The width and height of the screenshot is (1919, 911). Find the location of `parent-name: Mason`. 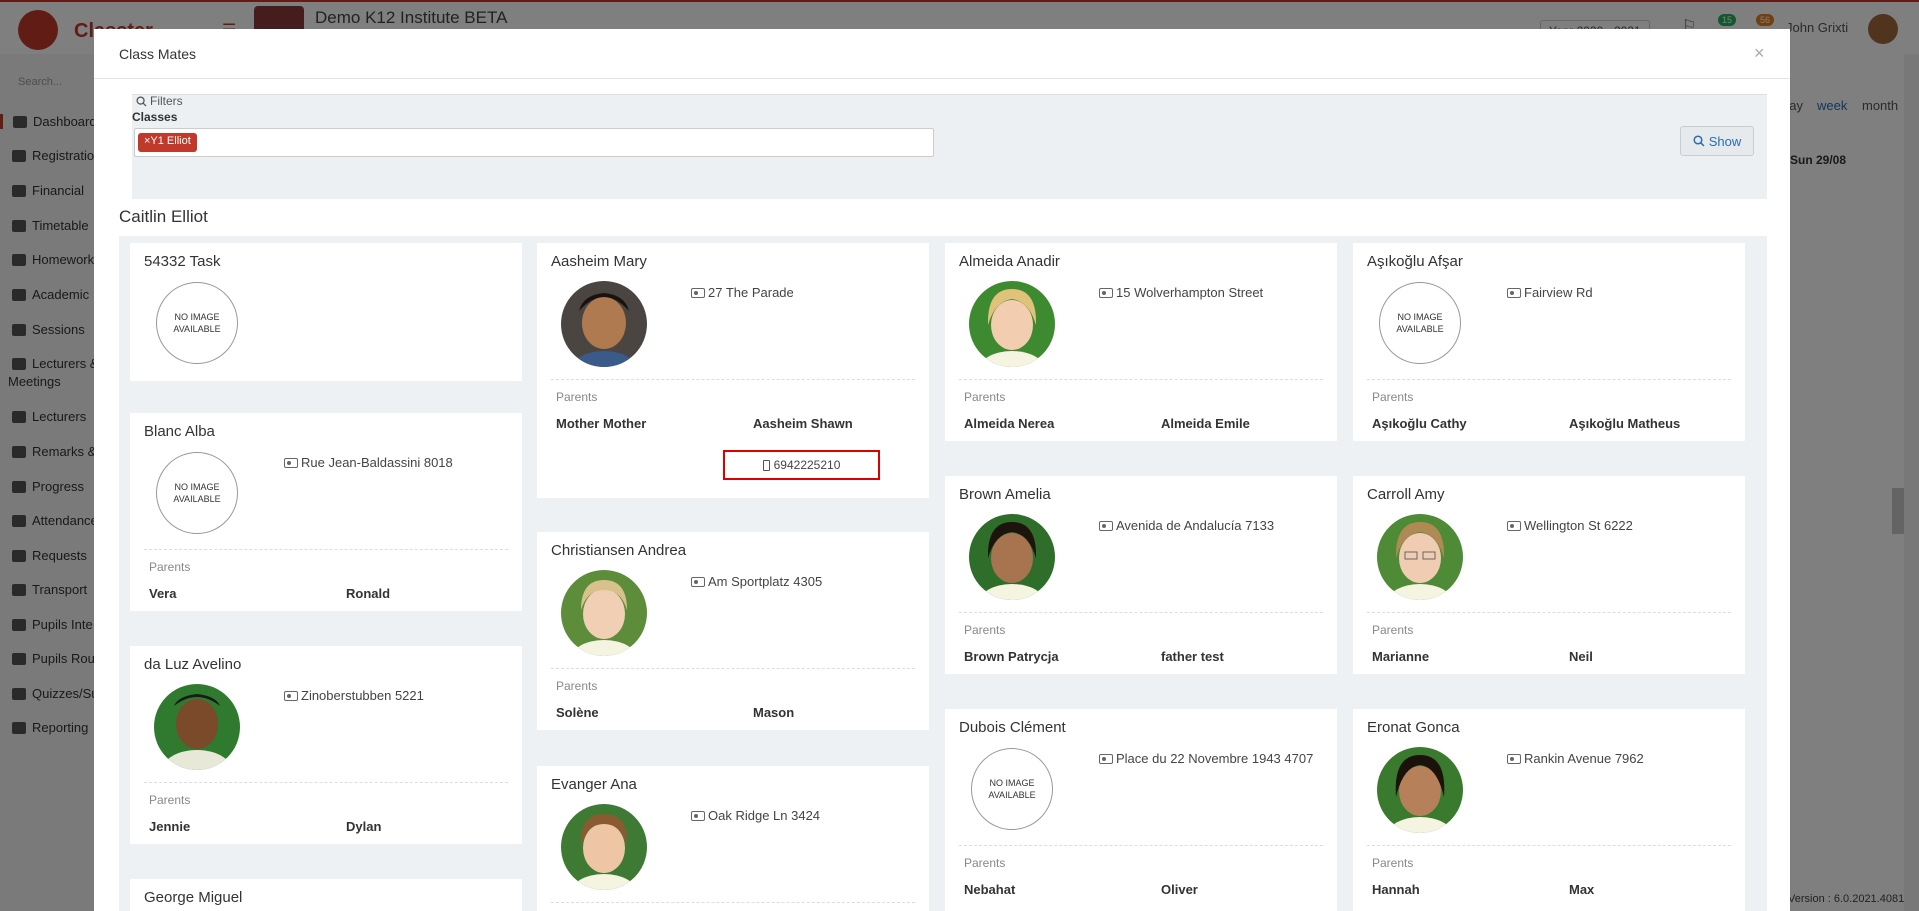

parent-name: Mason is located at coordinates (774, 712).